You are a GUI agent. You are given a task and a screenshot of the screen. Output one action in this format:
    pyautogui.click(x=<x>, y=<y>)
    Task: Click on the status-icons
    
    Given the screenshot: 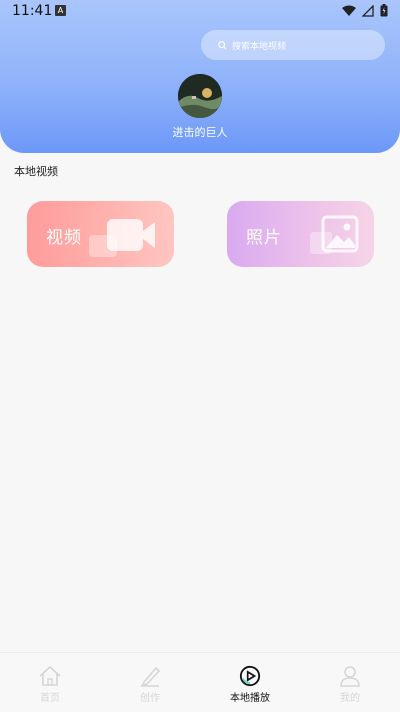 What is the action you would take?
    pyautogui.click(x=365, y=10)
    